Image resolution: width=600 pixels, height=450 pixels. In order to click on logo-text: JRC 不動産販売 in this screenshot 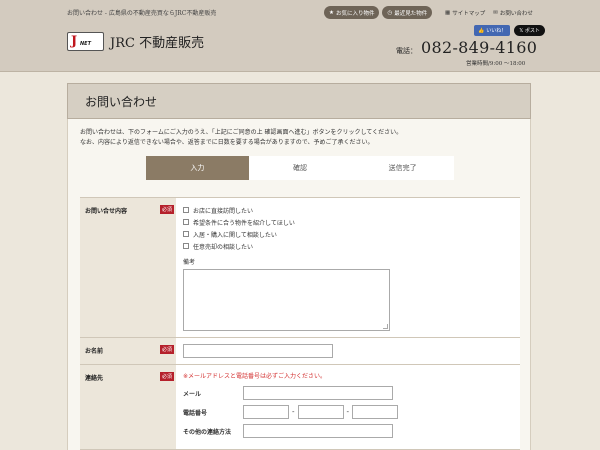, I will do `click(157, 43)`.